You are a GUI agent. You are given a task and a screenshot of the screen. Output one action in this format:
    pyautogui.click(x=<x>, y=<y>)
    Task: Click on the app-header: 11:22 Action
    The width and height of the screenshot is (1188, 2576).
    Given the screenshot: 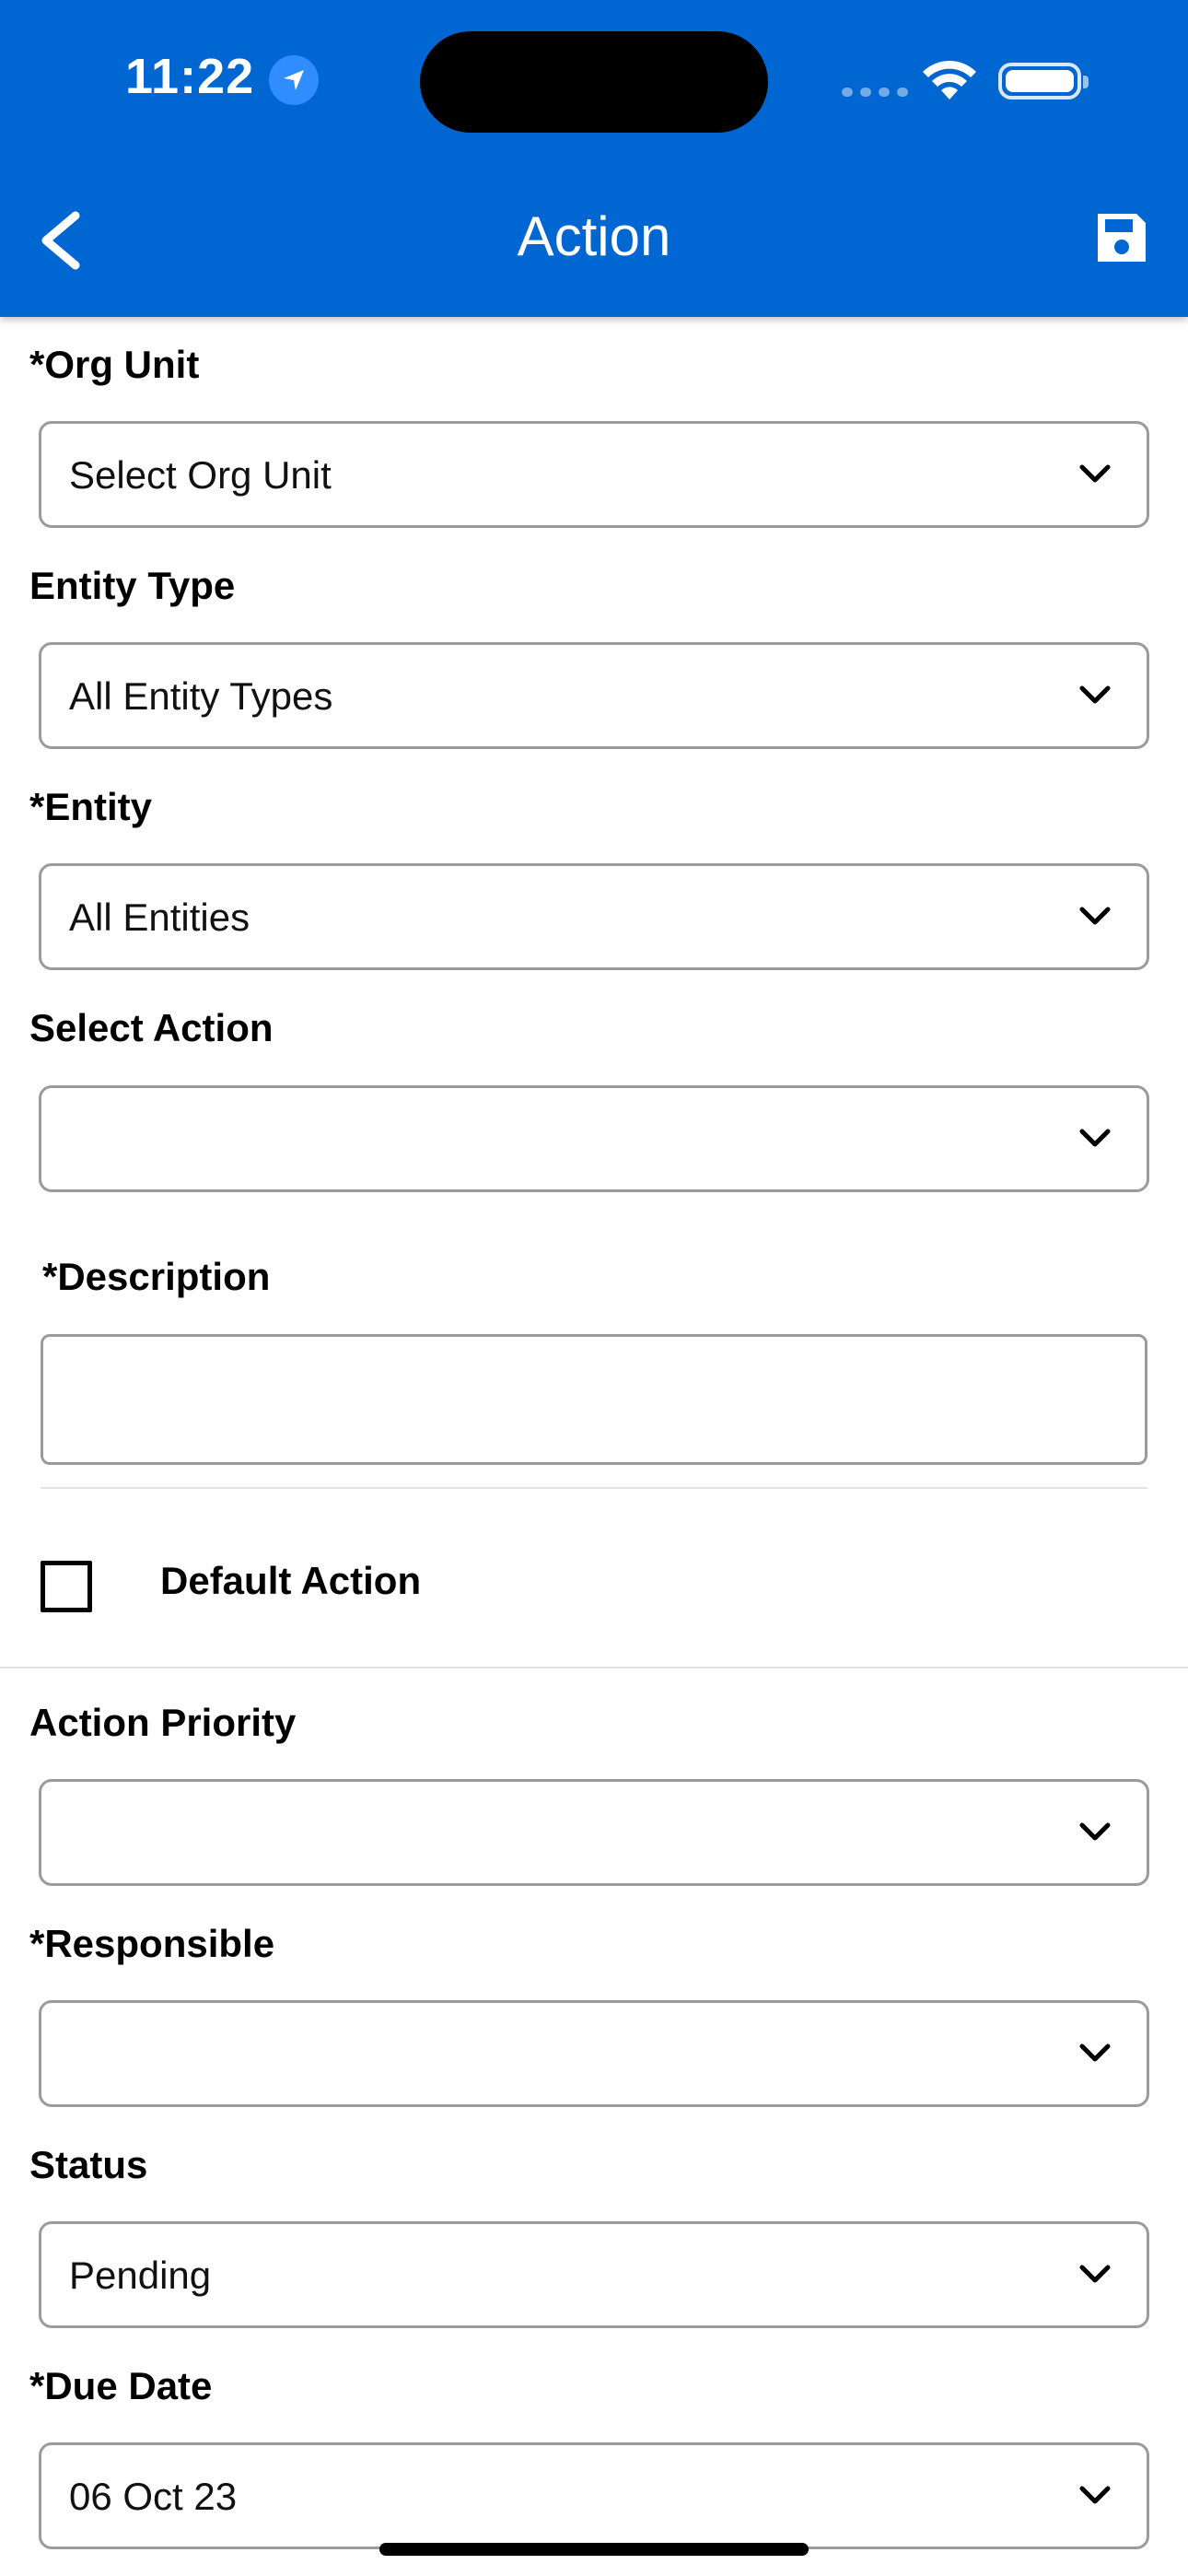 What is the action you would take?
    pyautogui.click(x=594, y=158)
    